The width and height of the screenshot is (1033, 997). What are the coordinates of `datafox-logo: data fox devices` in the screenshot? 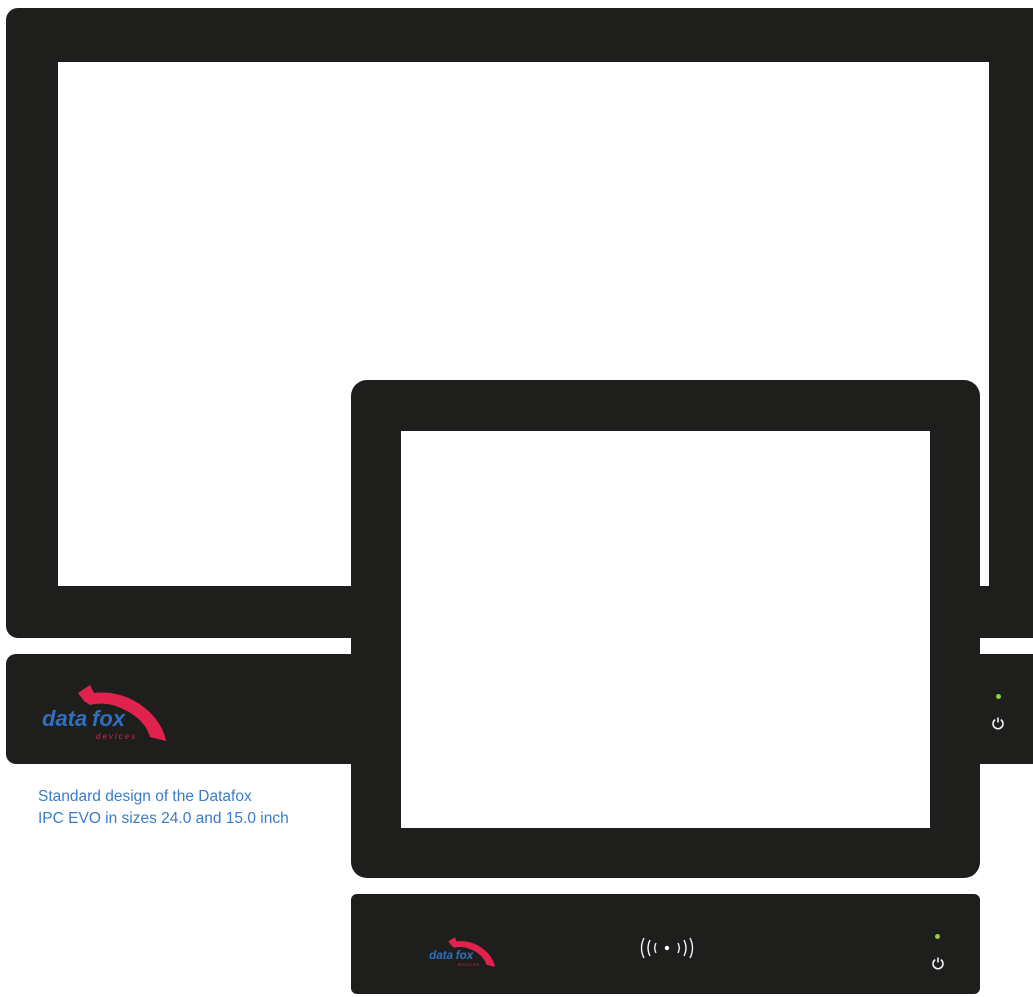 It's located at (104, 713).